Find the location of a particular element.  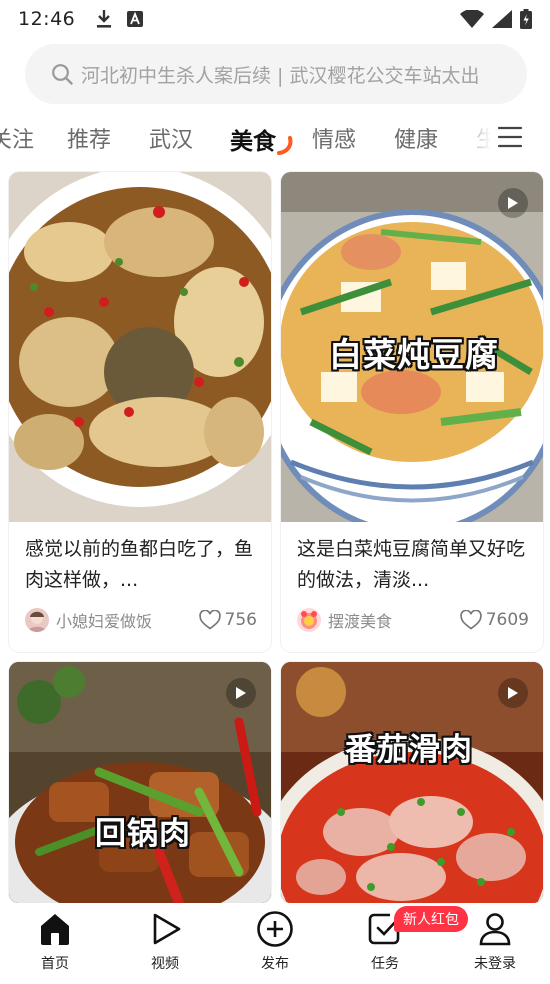

search-bar: 河北初中生杀人案后续 | 武汉樱花公交车站太出 is located at coordinates (276, 74).